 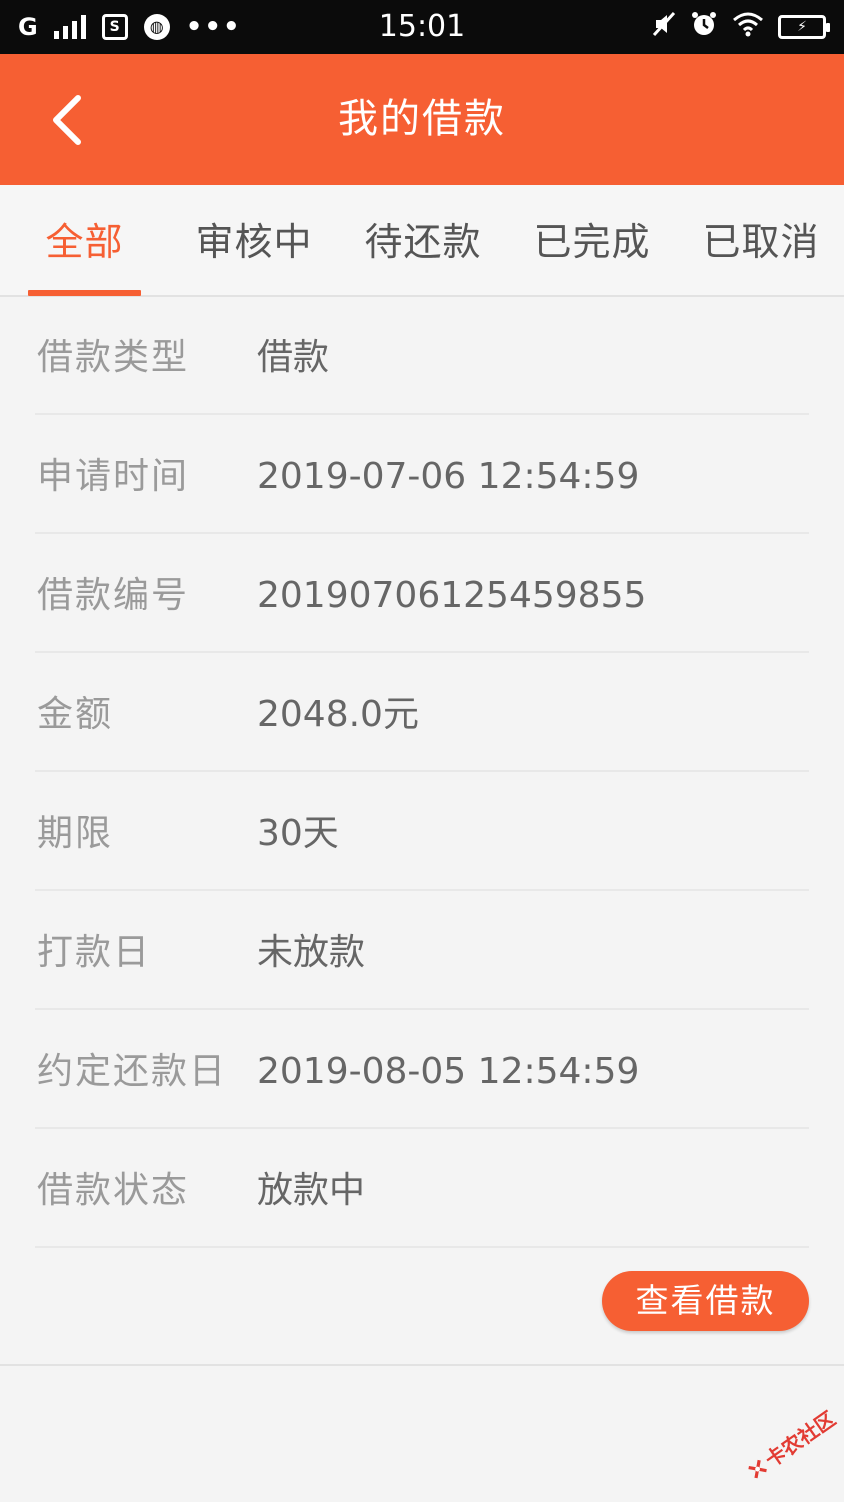 What do you see at coordinates (113, 476) in the screenshot?
I see `apply-time-label: 申请时间` at bounding box center [113, 476].